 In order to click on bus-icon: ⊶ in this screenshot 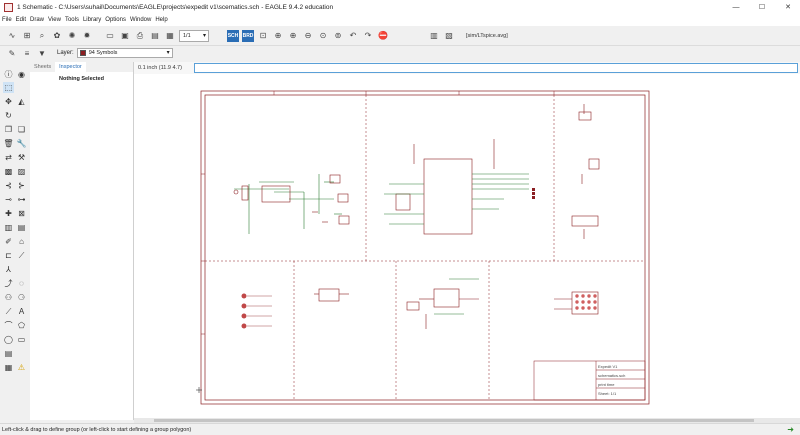, I will do `click(21, 199)`.